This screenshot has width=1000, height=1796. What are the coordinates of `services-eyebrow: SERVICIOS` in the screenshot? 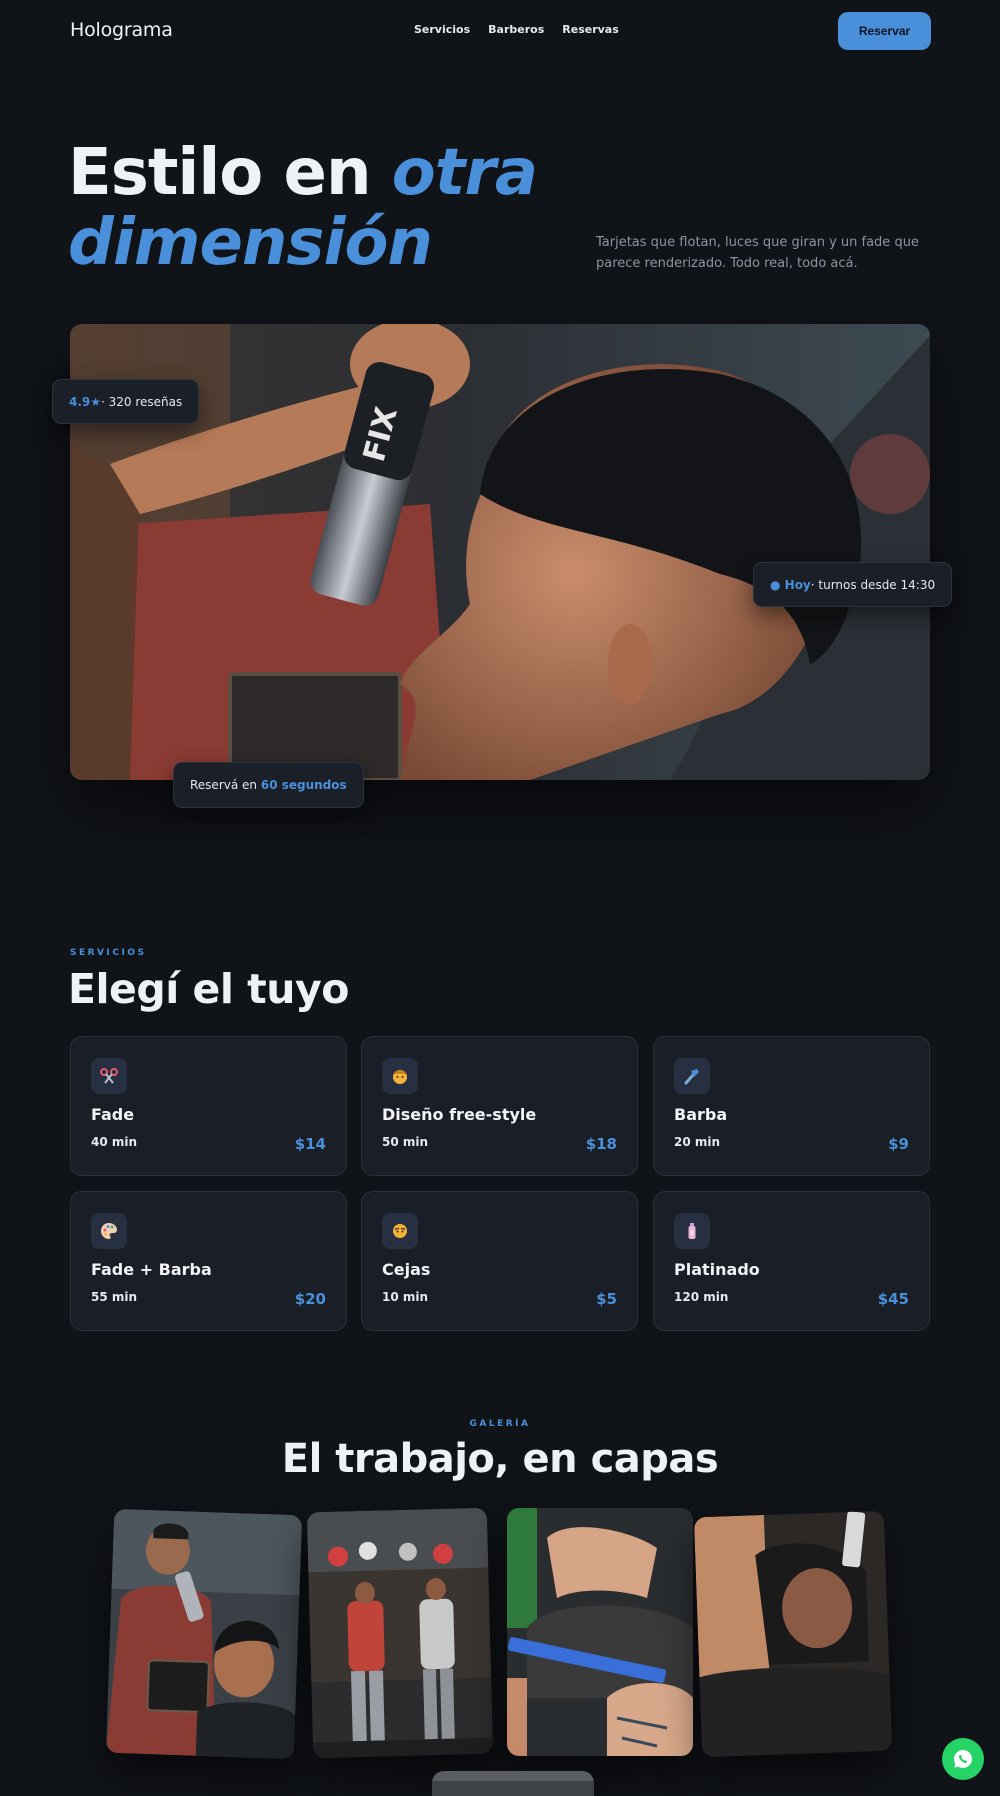 It's located at (108, 953).